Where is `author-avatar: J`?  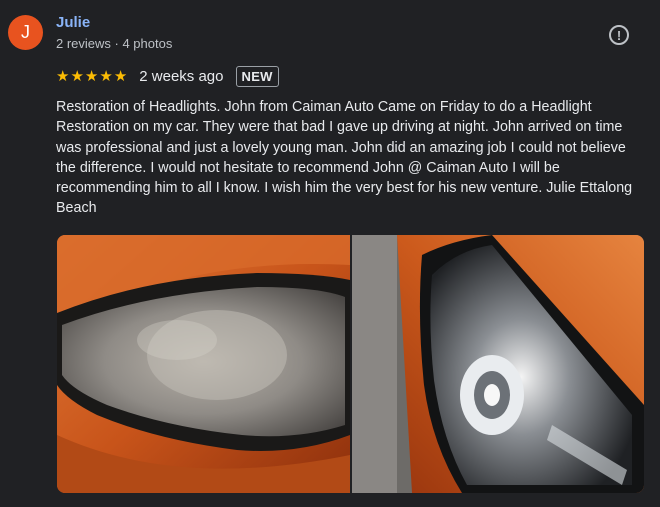
author-avatar: J is located at coordinates (25, 32).